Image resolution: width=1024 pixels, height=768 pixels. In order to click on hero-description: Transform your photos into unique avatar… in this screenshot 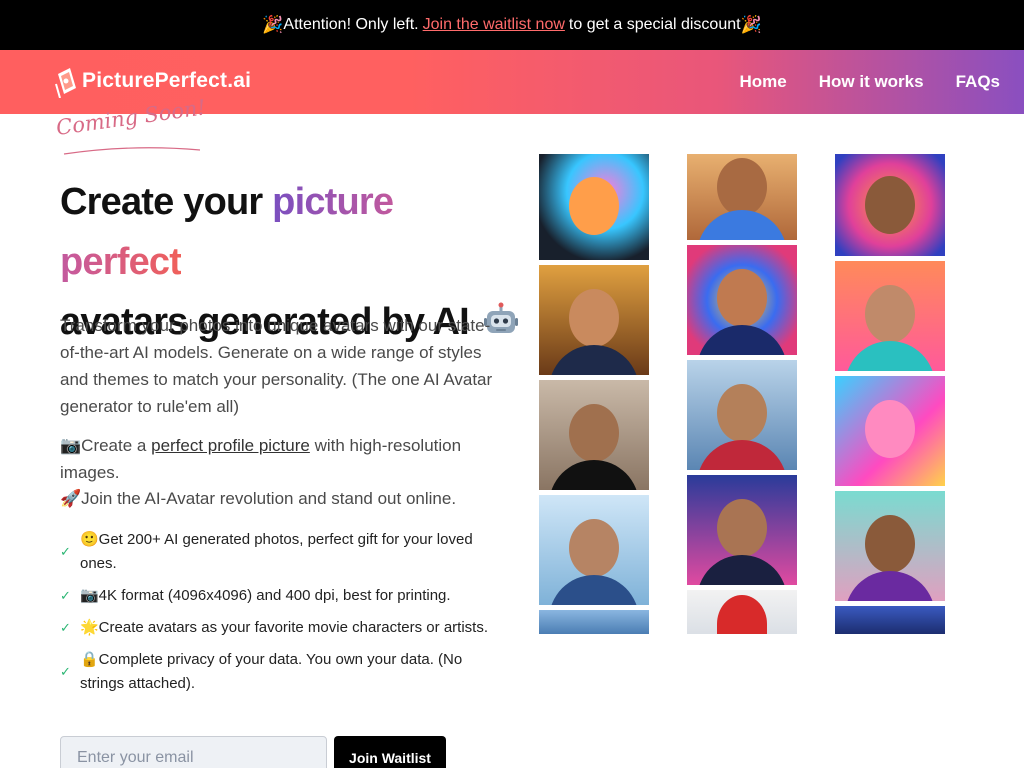, I will do `click(276, 366)`.